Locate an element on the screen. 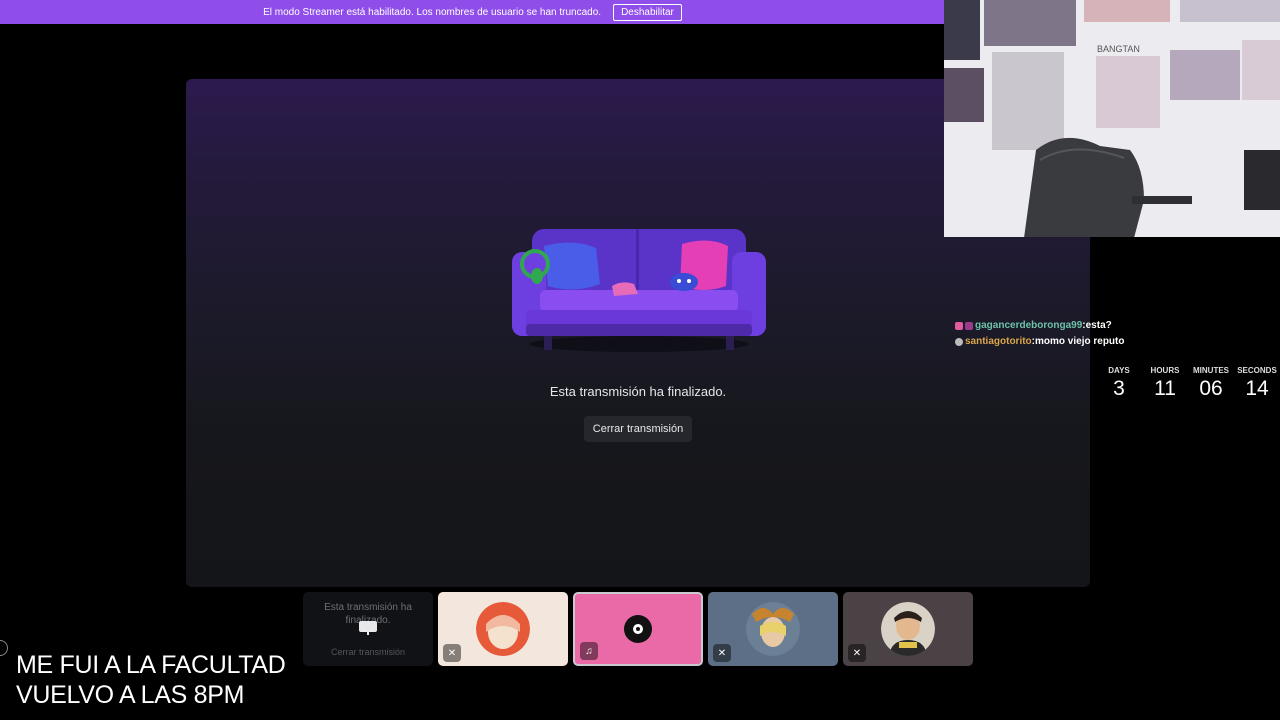 The image size is (1280, 720). overlay-line-1: ME FUI A LA FACULTAD is located at coordinates (151, 665).